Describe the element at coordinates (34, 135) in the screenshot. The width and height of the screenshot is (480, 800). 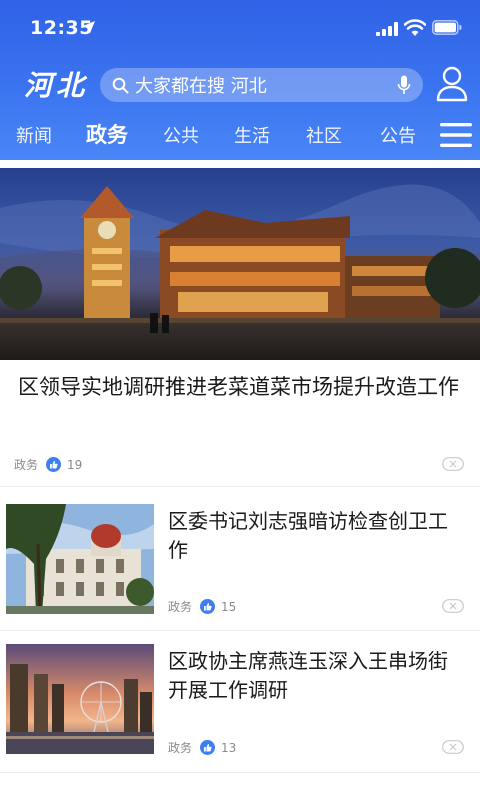
I see `tab-news: 新闻` at that location.